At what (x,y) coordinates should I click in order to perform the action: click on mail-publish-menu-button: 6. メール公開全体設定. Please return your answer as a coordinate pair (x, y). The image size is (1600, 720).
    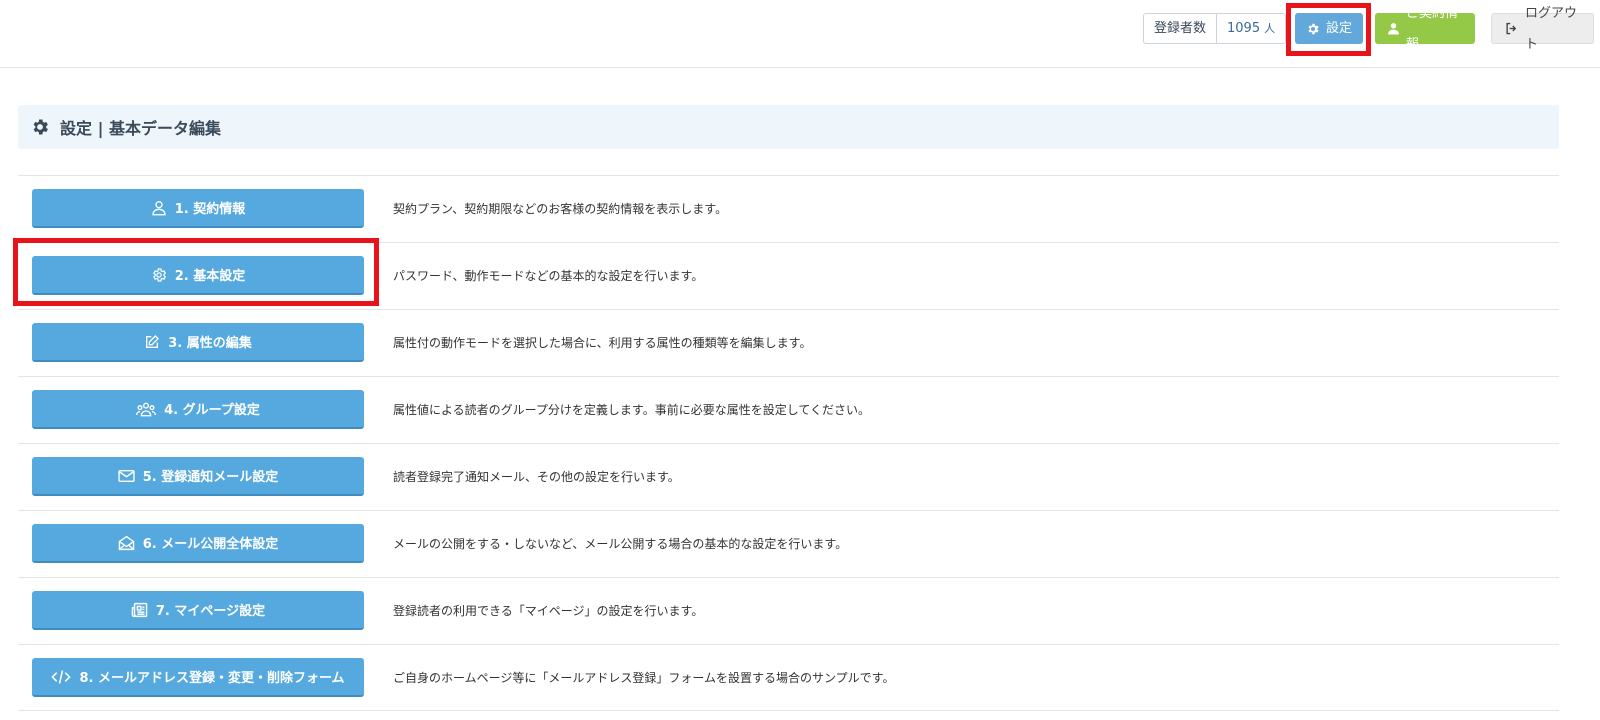
    Looking at the image, I should click on (198, 543).